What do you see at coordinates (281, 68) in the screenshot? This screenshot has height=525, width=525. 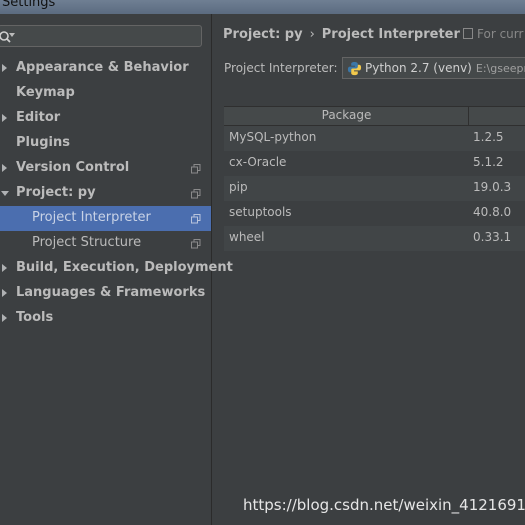 I see `interpreter-label: Project Interpreter:` at bounding box center [281, 68].